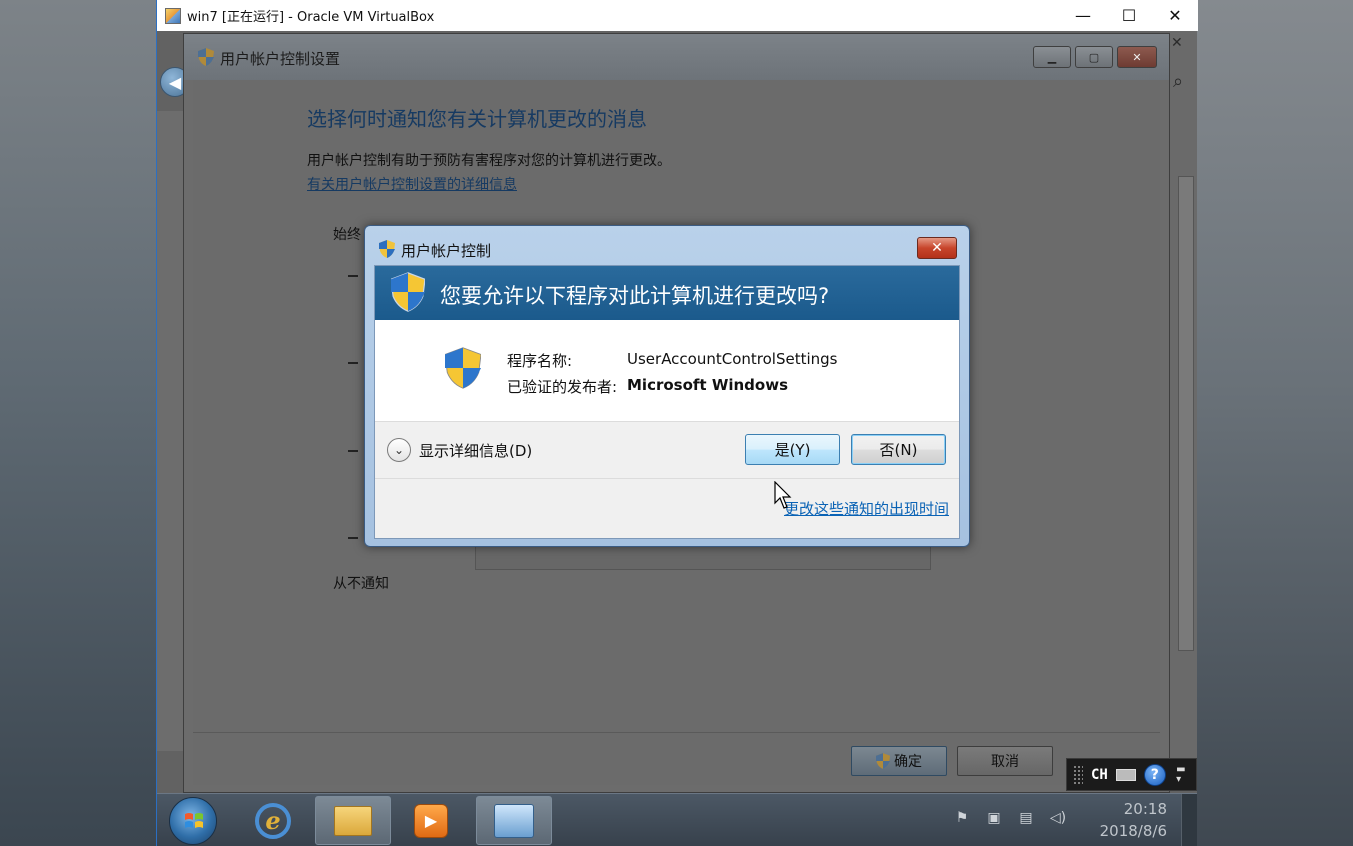  I want to click on window-controls: — ☐ ✕, so click(1129, 15).